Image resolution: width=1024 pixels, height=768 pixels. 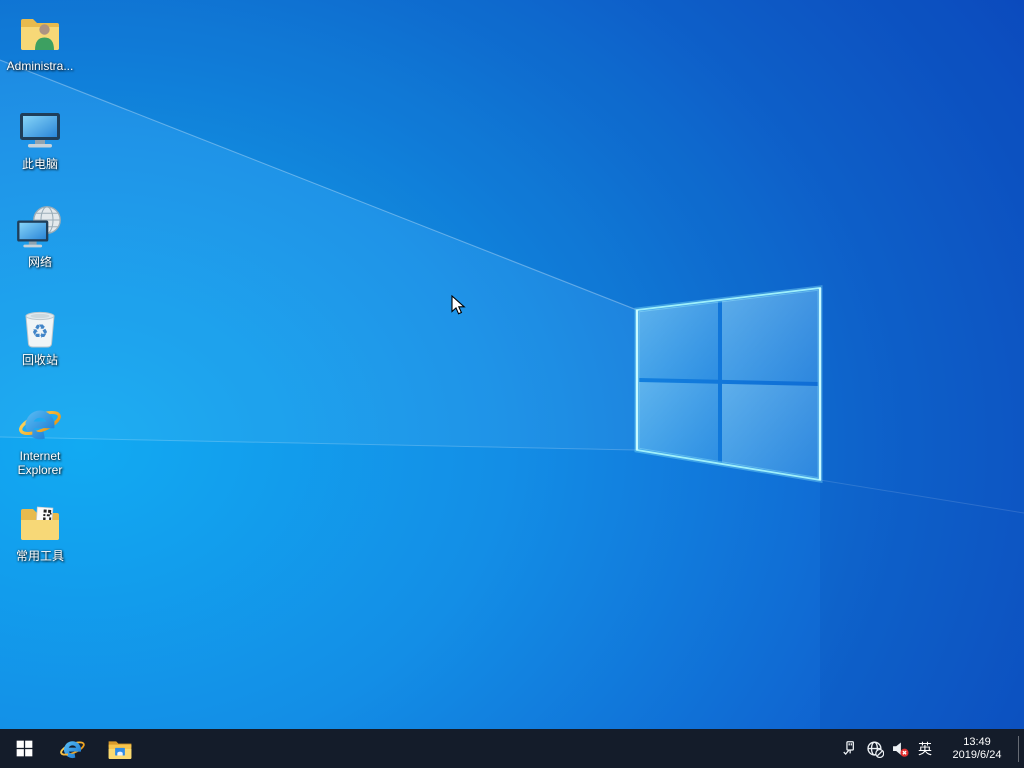 I want to click on file-explorer-icon, so click(x=120, y=749).